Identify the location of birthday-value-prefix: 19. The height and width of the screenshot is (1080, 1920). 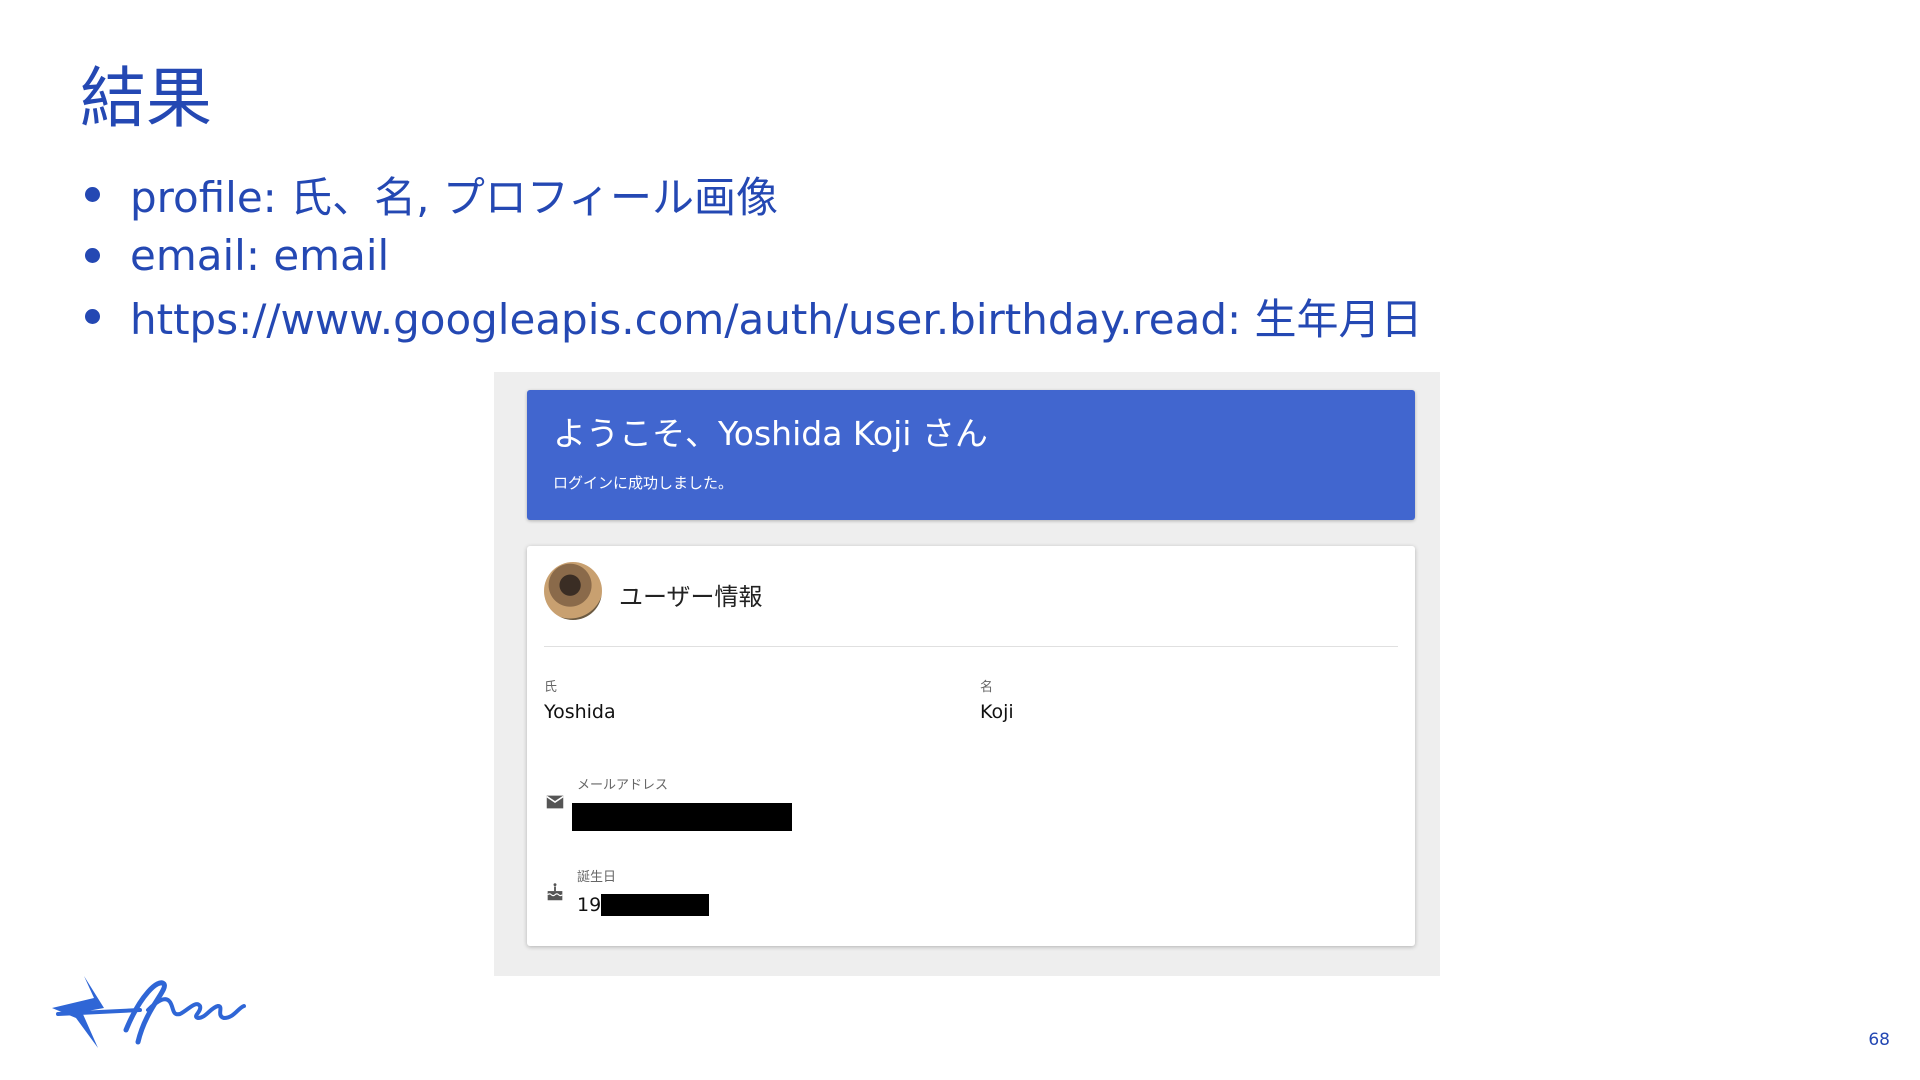
(589, 905).